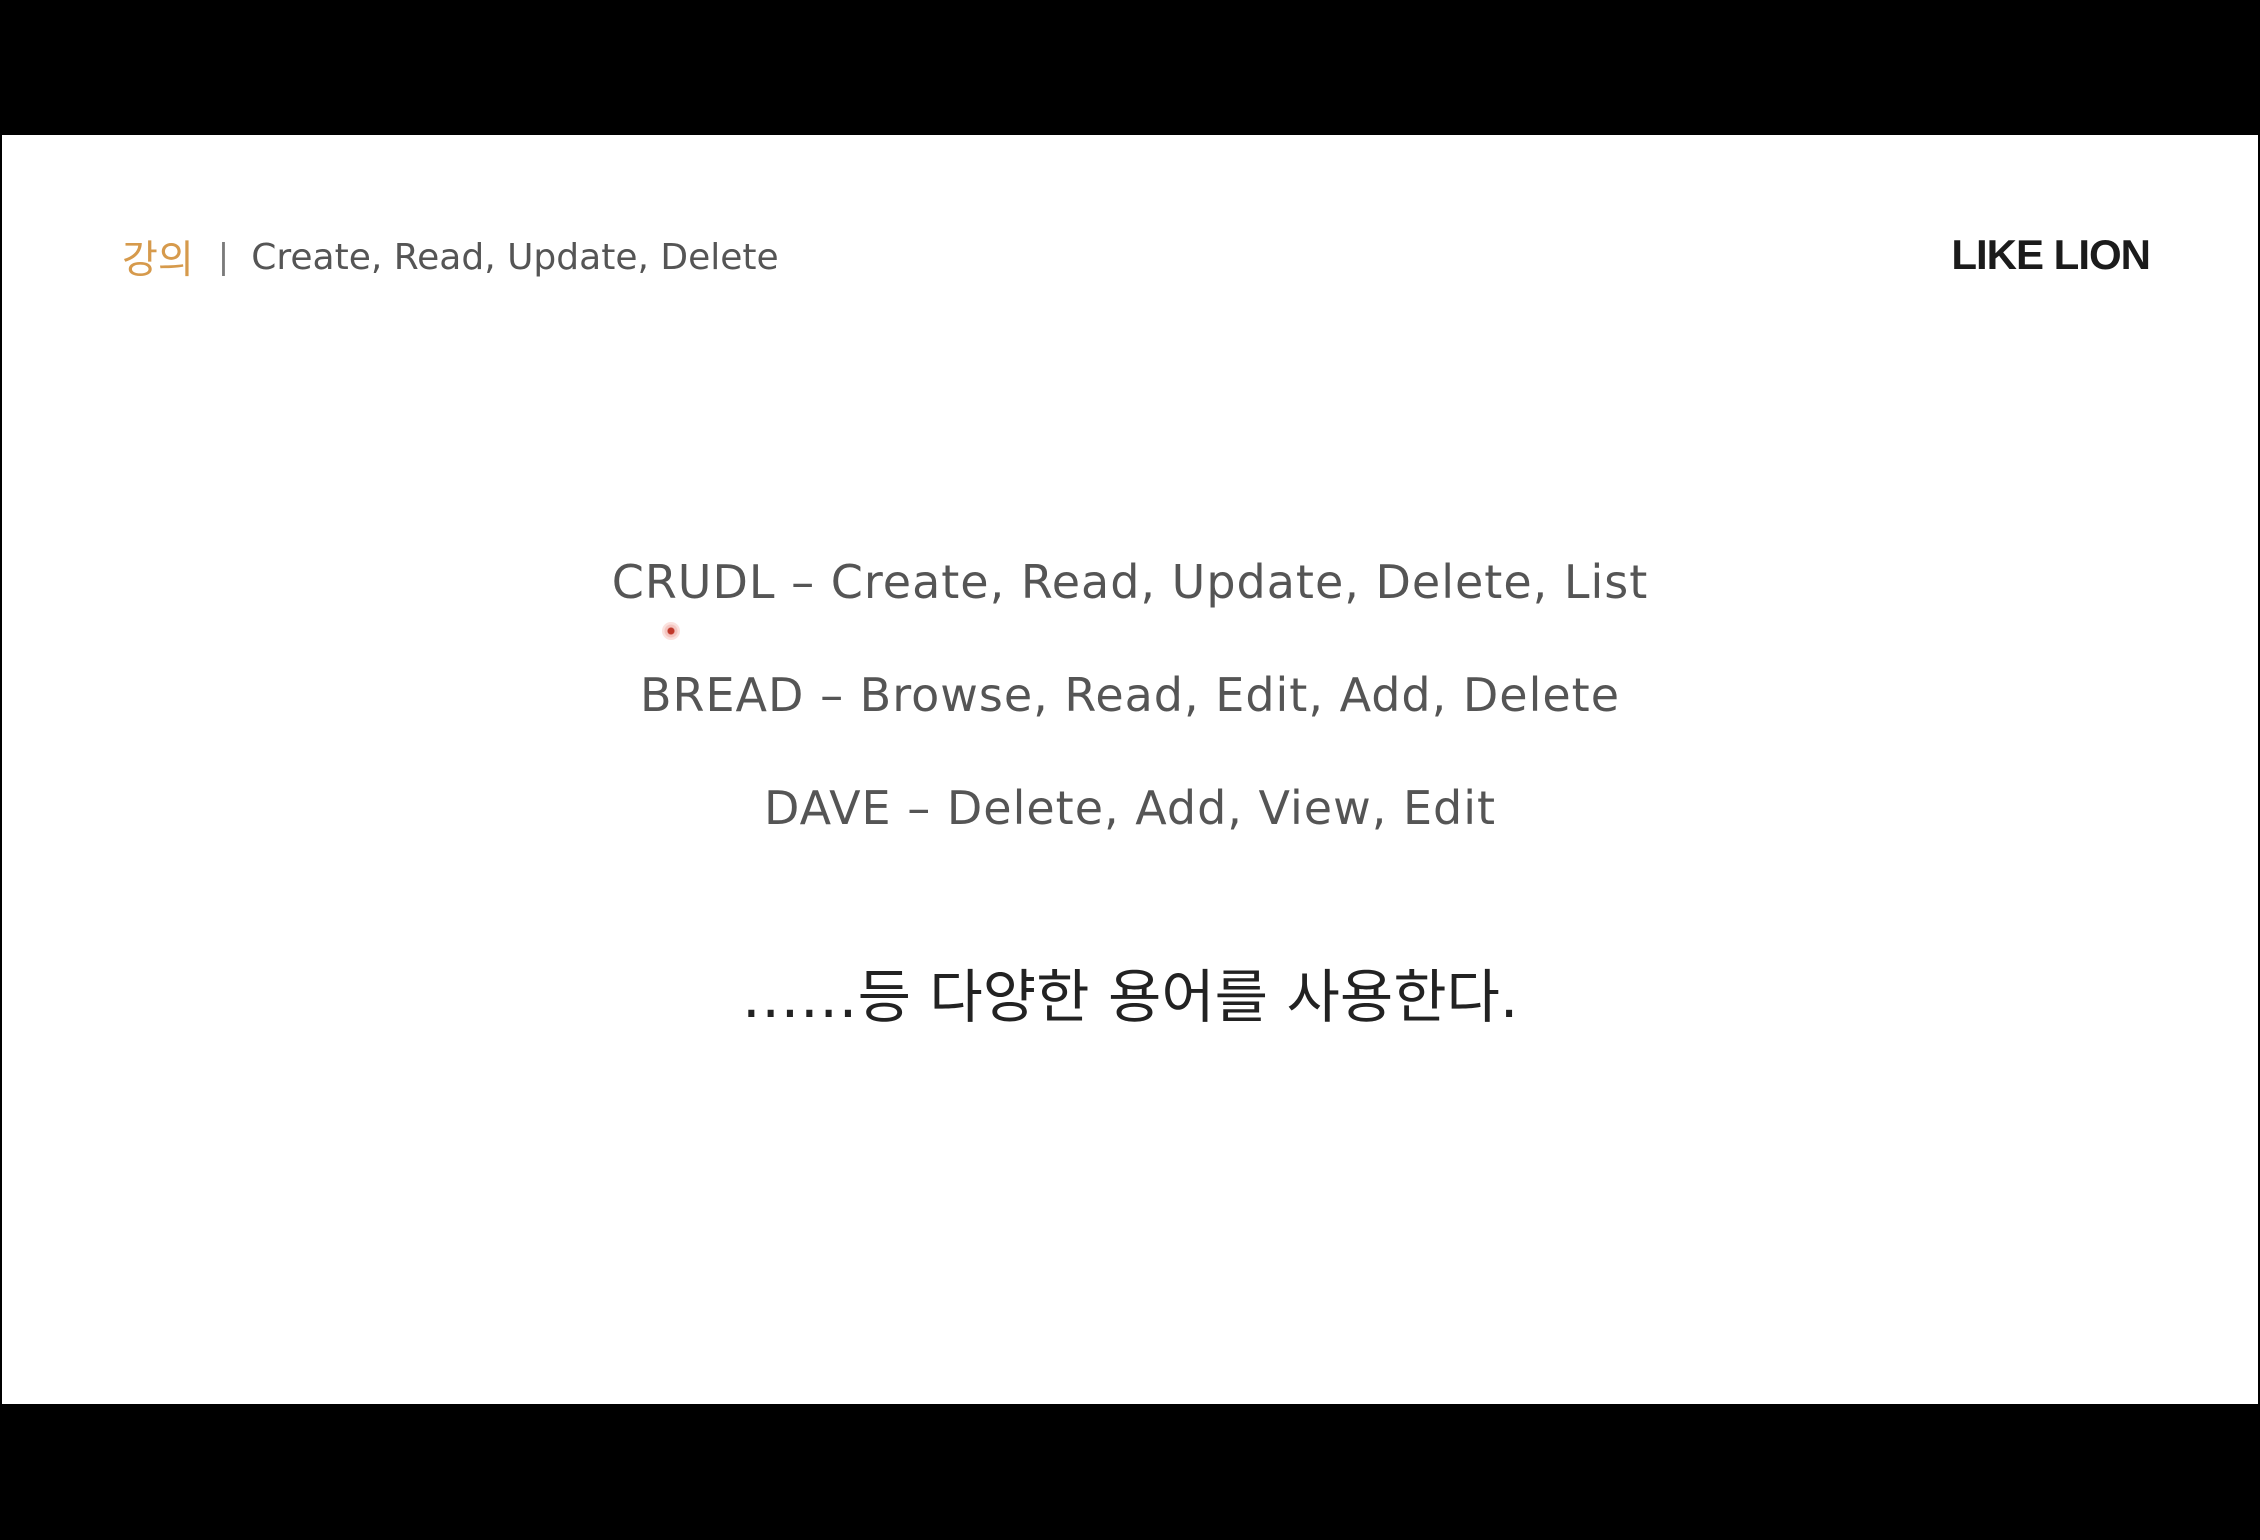  Describe the element at coordinates (1130, 67) in the screenshot. I see `letterbox-top` at that location.